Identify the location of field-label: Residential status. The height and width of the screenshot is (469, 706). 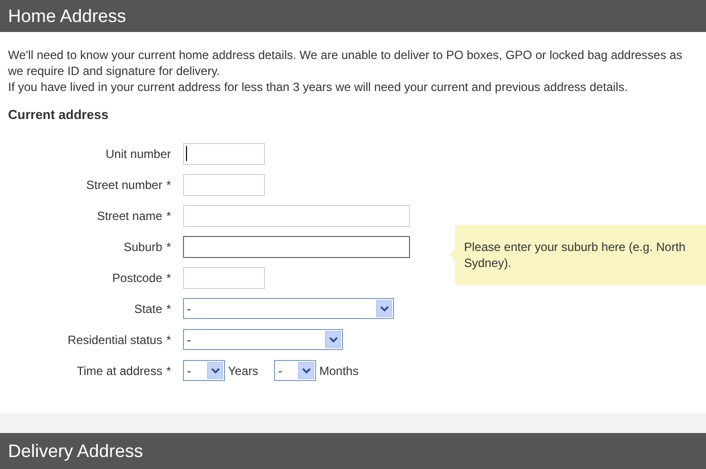
(115, 340).